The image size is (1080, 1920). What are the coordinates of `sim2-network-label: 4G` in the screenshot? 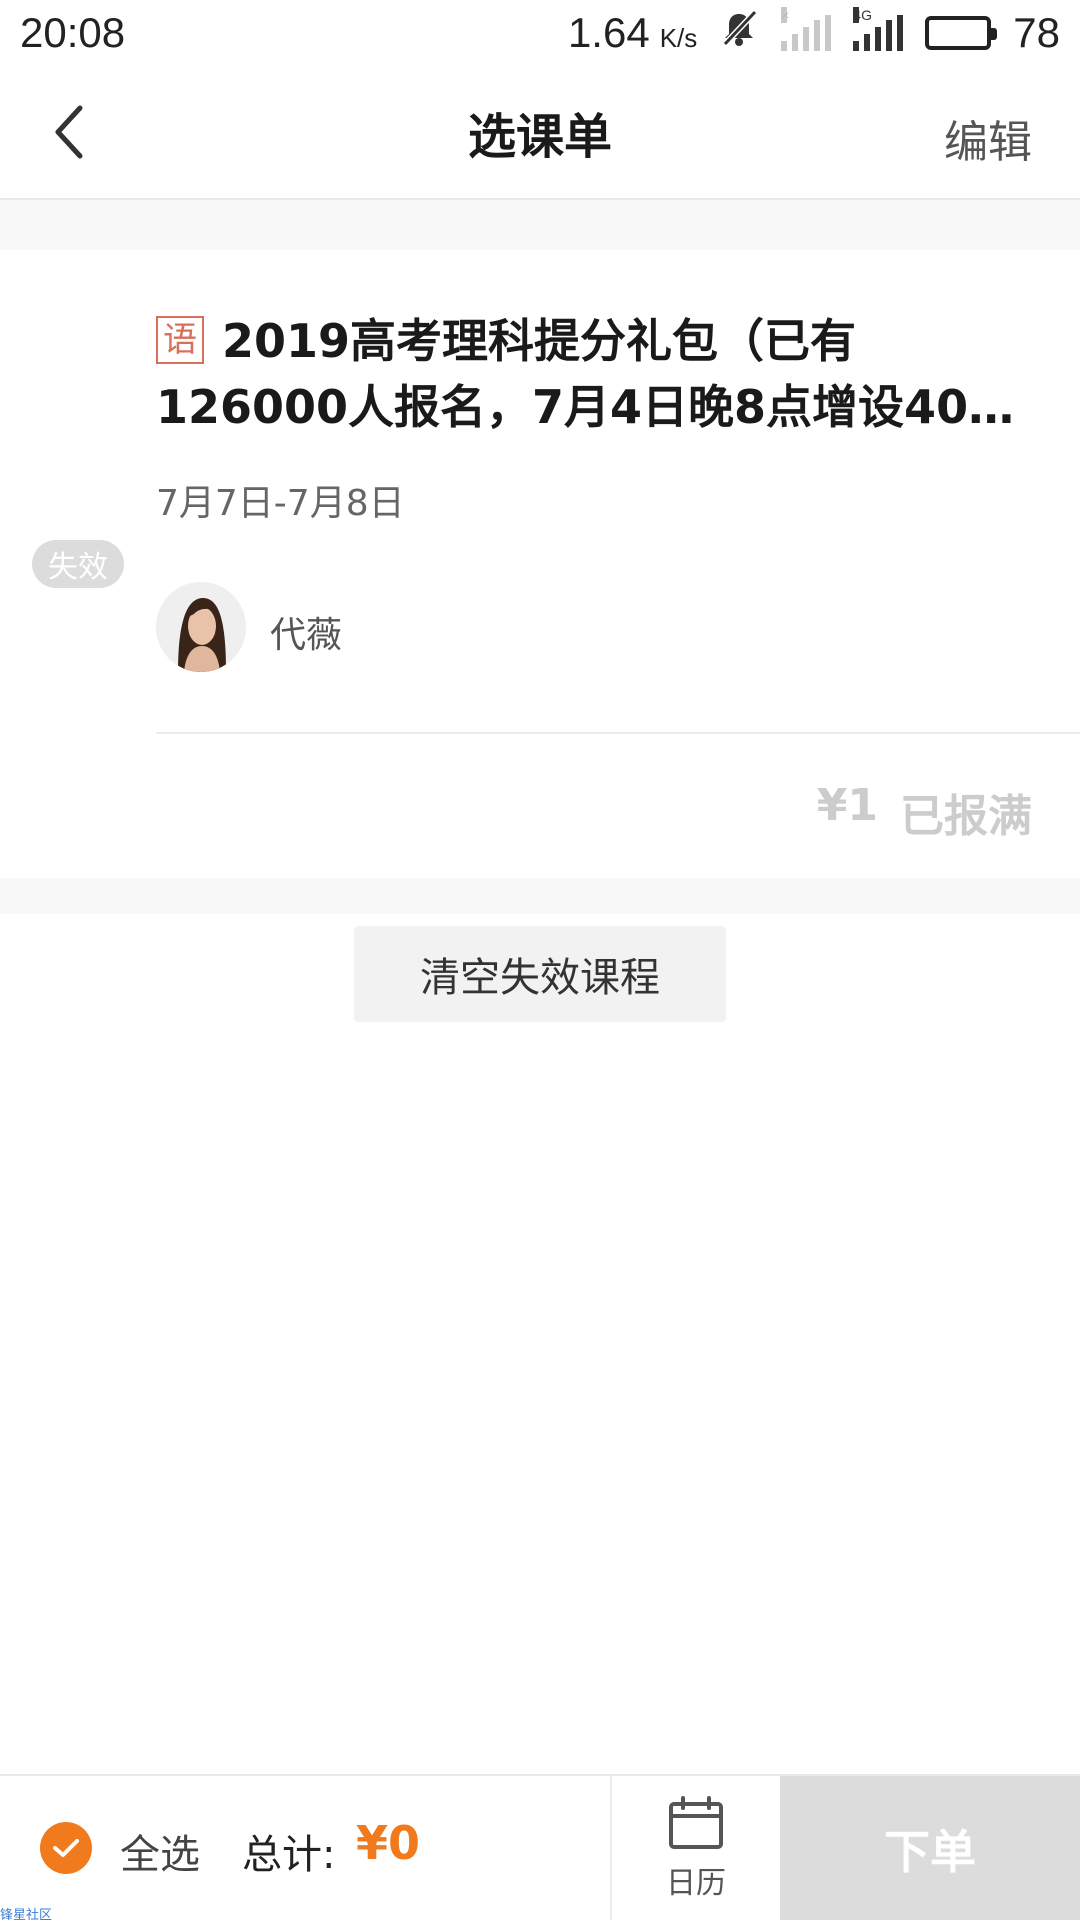 It's located at (862, 15).